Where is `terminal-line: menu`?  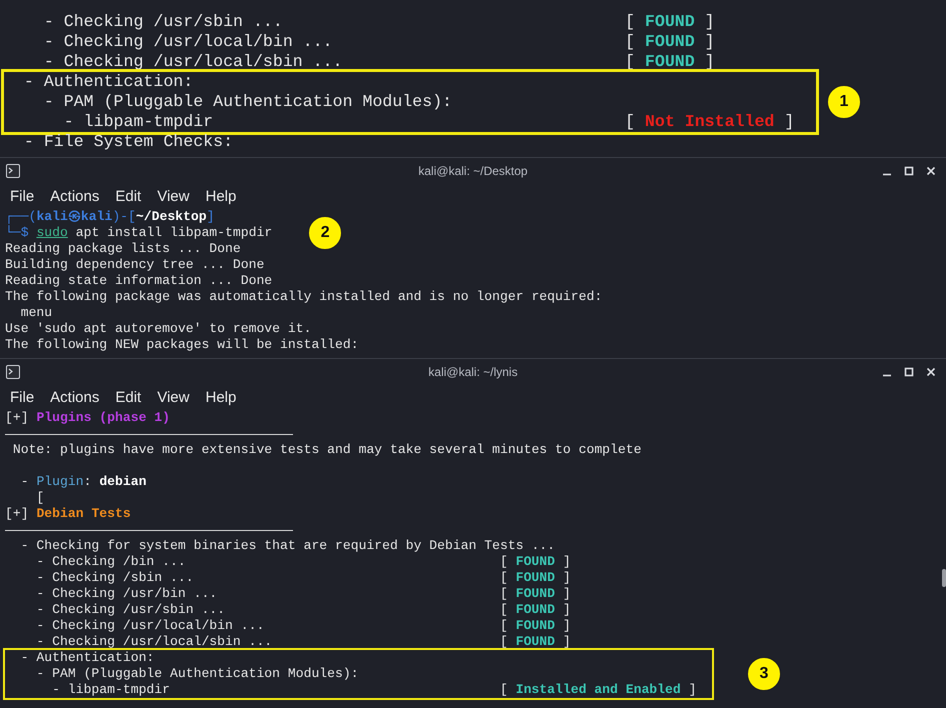
terminal-line: menu is located at coordinates (36, 313).